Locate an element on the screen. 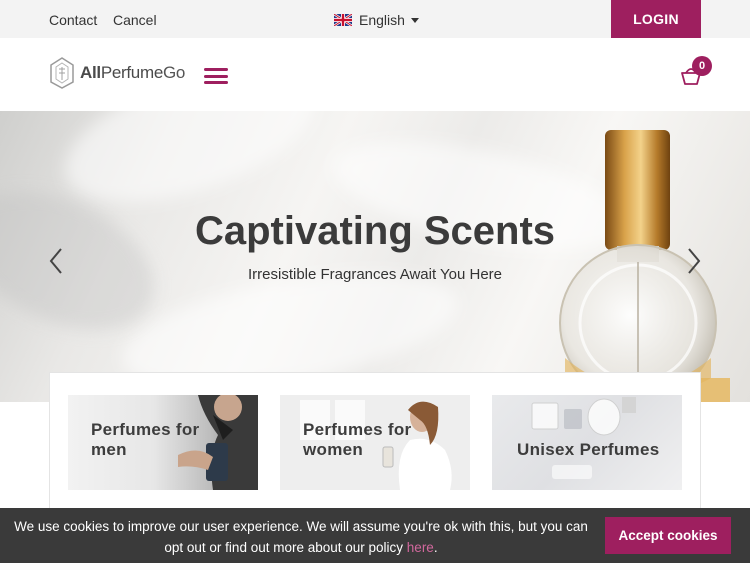 The height and width of the screenshot is (563, 750). logo-text-perfume: Perfume is located at coordinates (131, 72).